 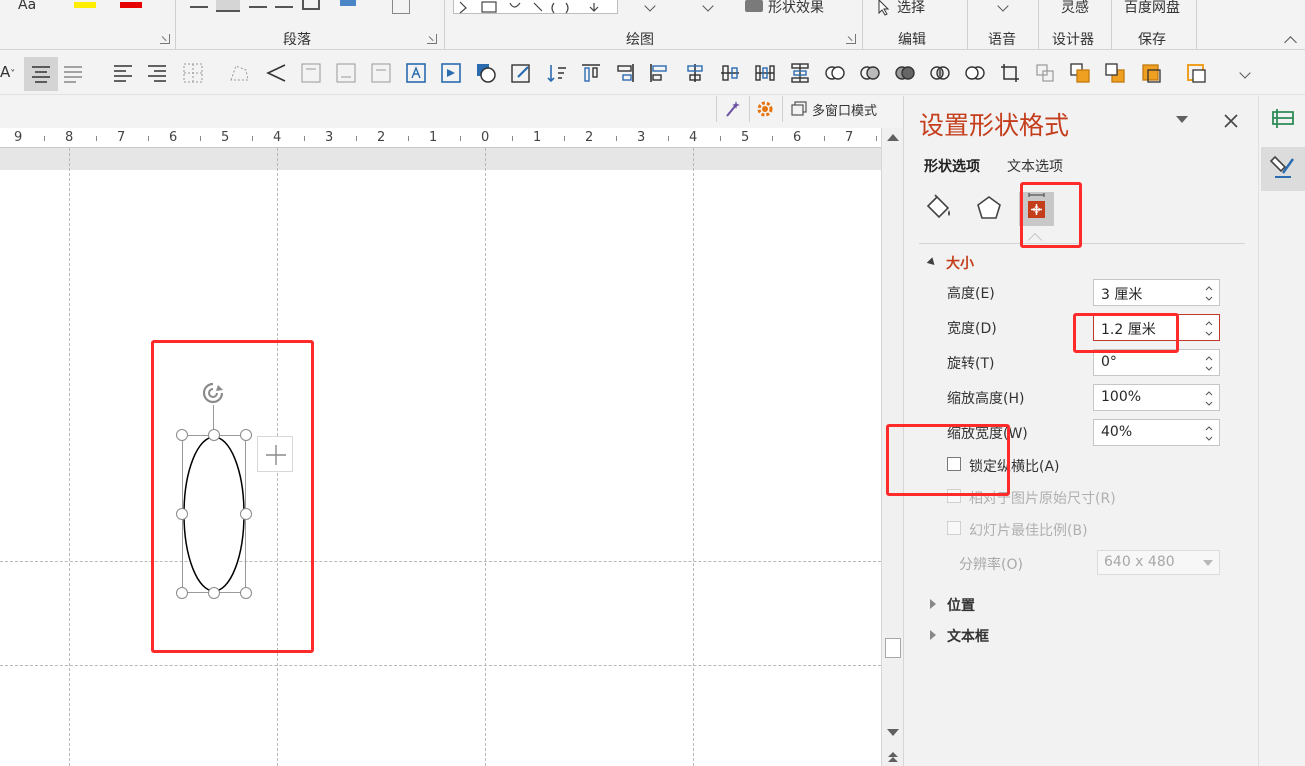 I want to click on font-dialog-launcher, so click(x=165, y=39).